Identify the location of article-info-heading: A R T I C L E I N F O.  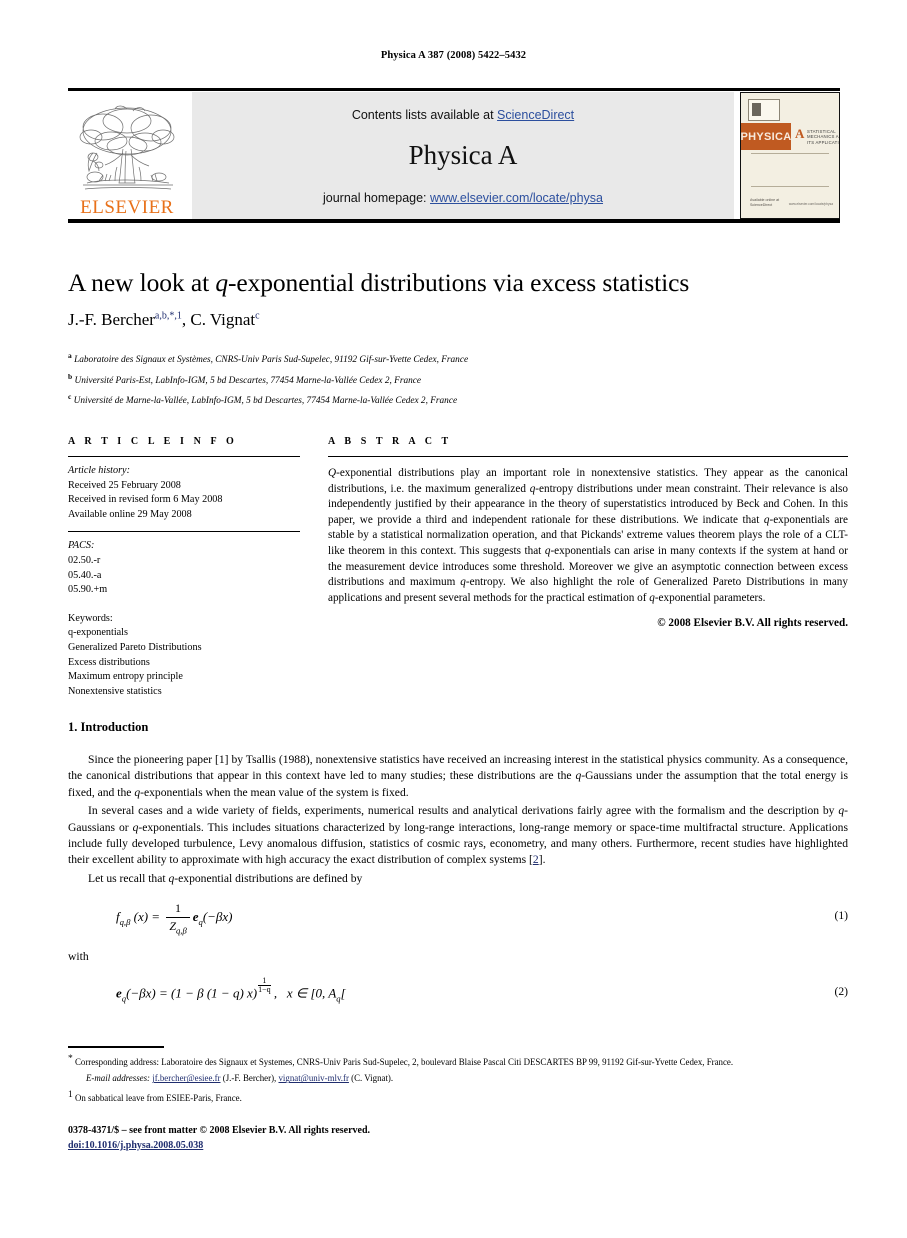
(153, 441).